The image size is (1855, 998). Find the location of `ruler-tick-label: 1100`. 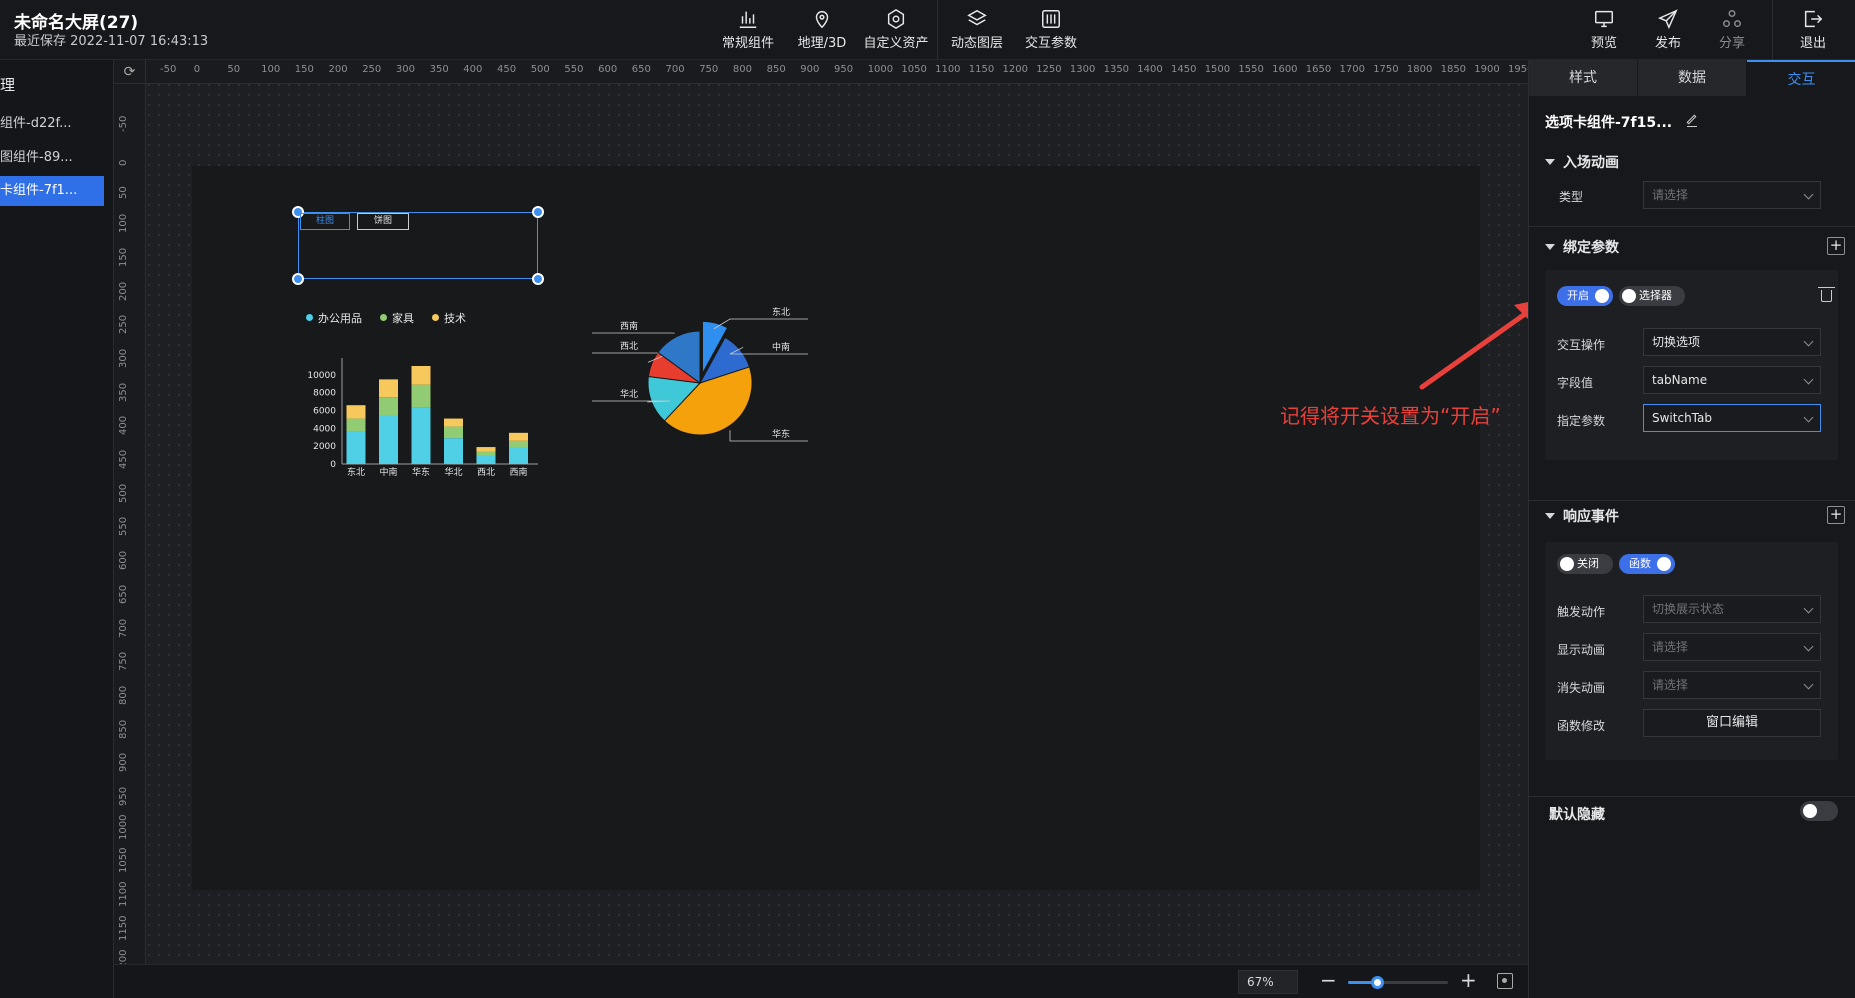

ruler-tick-label: 1100 is located at coordinates (948, 69).